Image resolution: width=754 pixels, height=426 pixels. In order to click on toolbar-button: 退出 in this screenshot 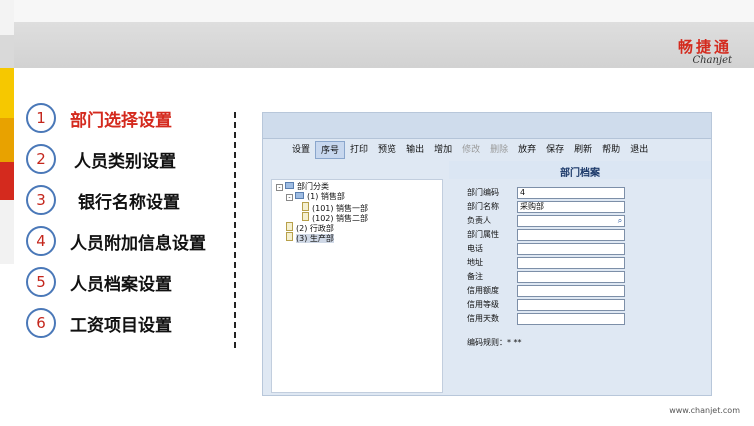, I will do `click(639, 150)`.